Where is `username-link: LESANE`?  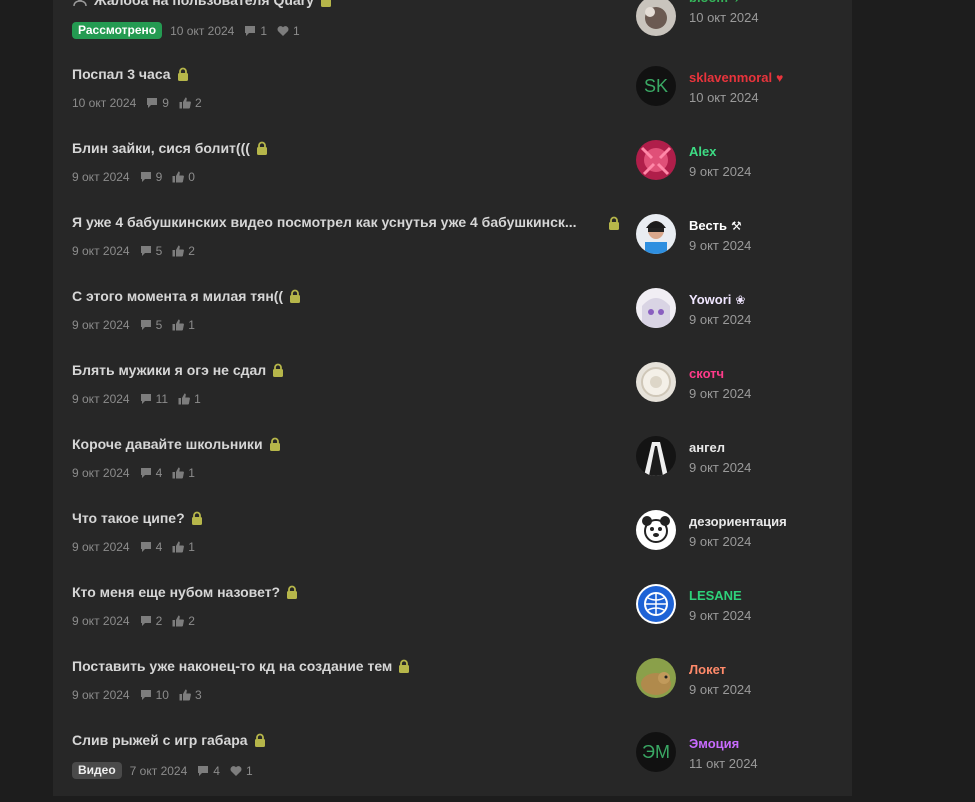
username-link: LESANE is located at coordinates (715, 595).